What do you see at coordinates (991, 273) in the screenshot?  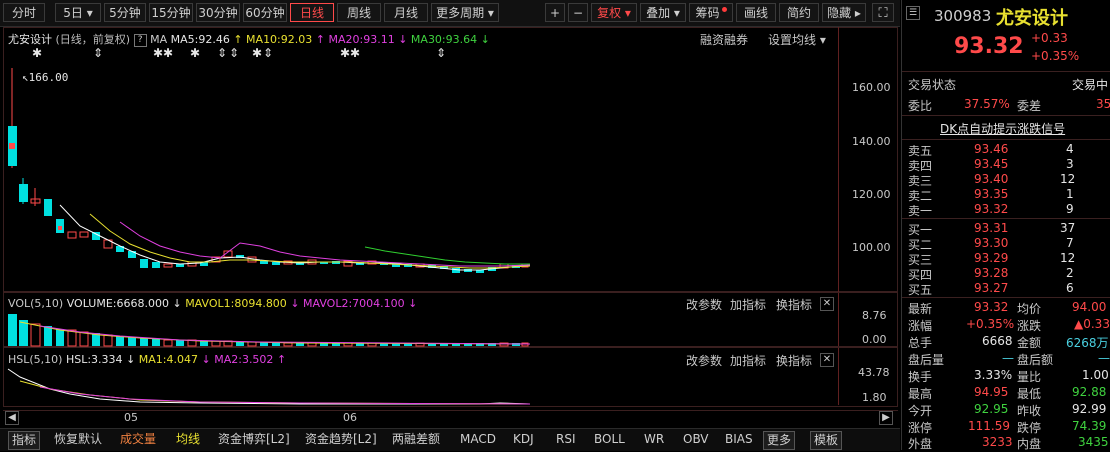 I see `buy4-price: 93.28` at bounding box center [991, 273].